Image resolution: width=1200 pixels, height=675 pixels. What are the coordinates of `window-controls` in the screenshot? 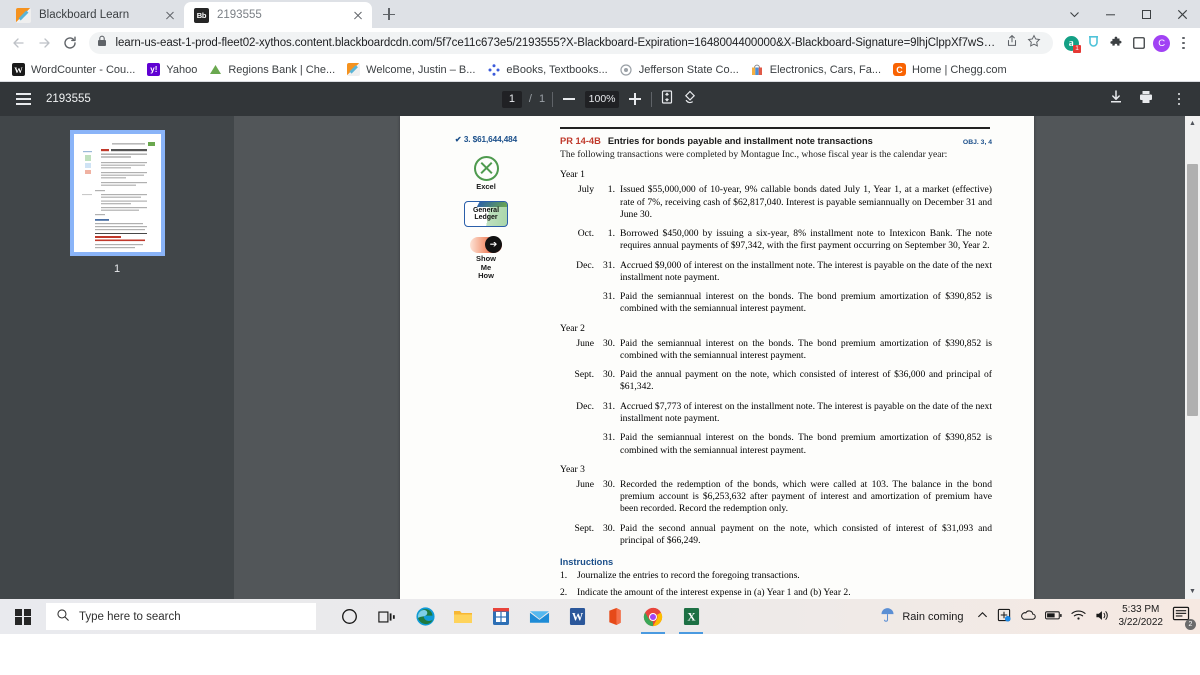 It's located at (1128, 14).